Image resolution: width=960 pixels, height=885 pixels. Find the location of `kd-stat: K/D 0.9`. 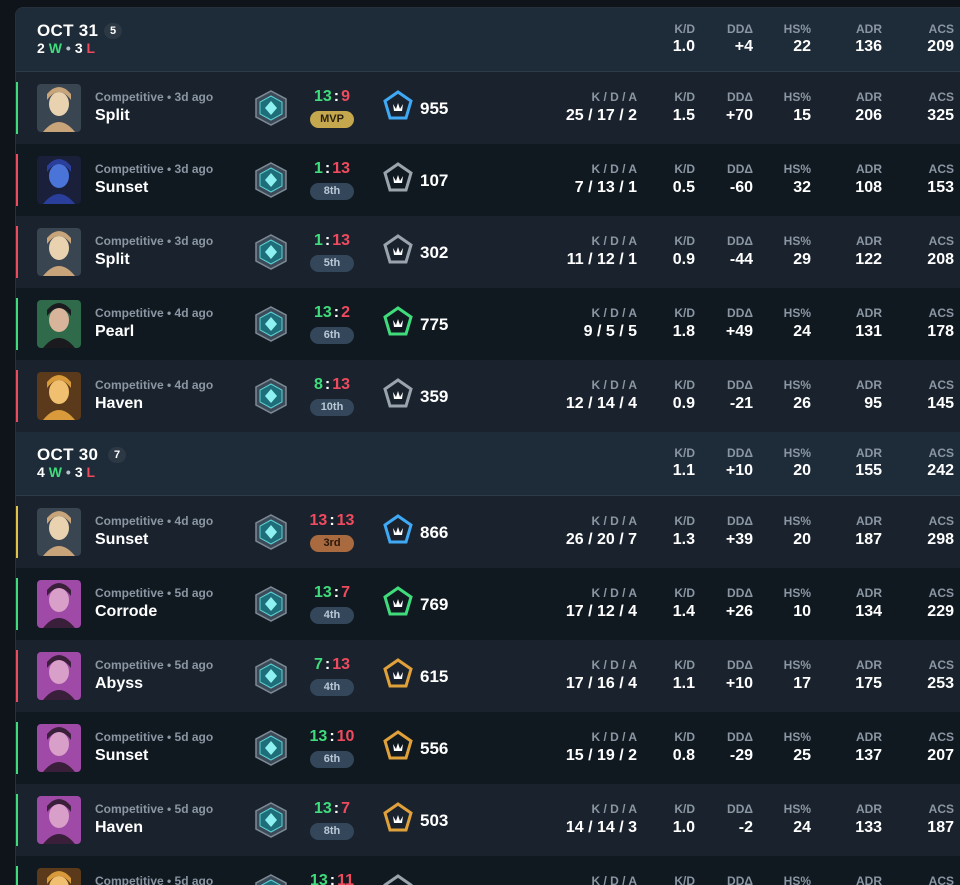

kd-stat: K/D 0.9 is located at coordinates (683, 395).